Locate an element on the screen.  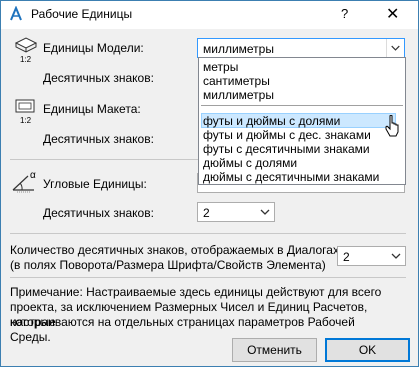
dialog-decimals-value: 2 is located at coordinates (346, 257).